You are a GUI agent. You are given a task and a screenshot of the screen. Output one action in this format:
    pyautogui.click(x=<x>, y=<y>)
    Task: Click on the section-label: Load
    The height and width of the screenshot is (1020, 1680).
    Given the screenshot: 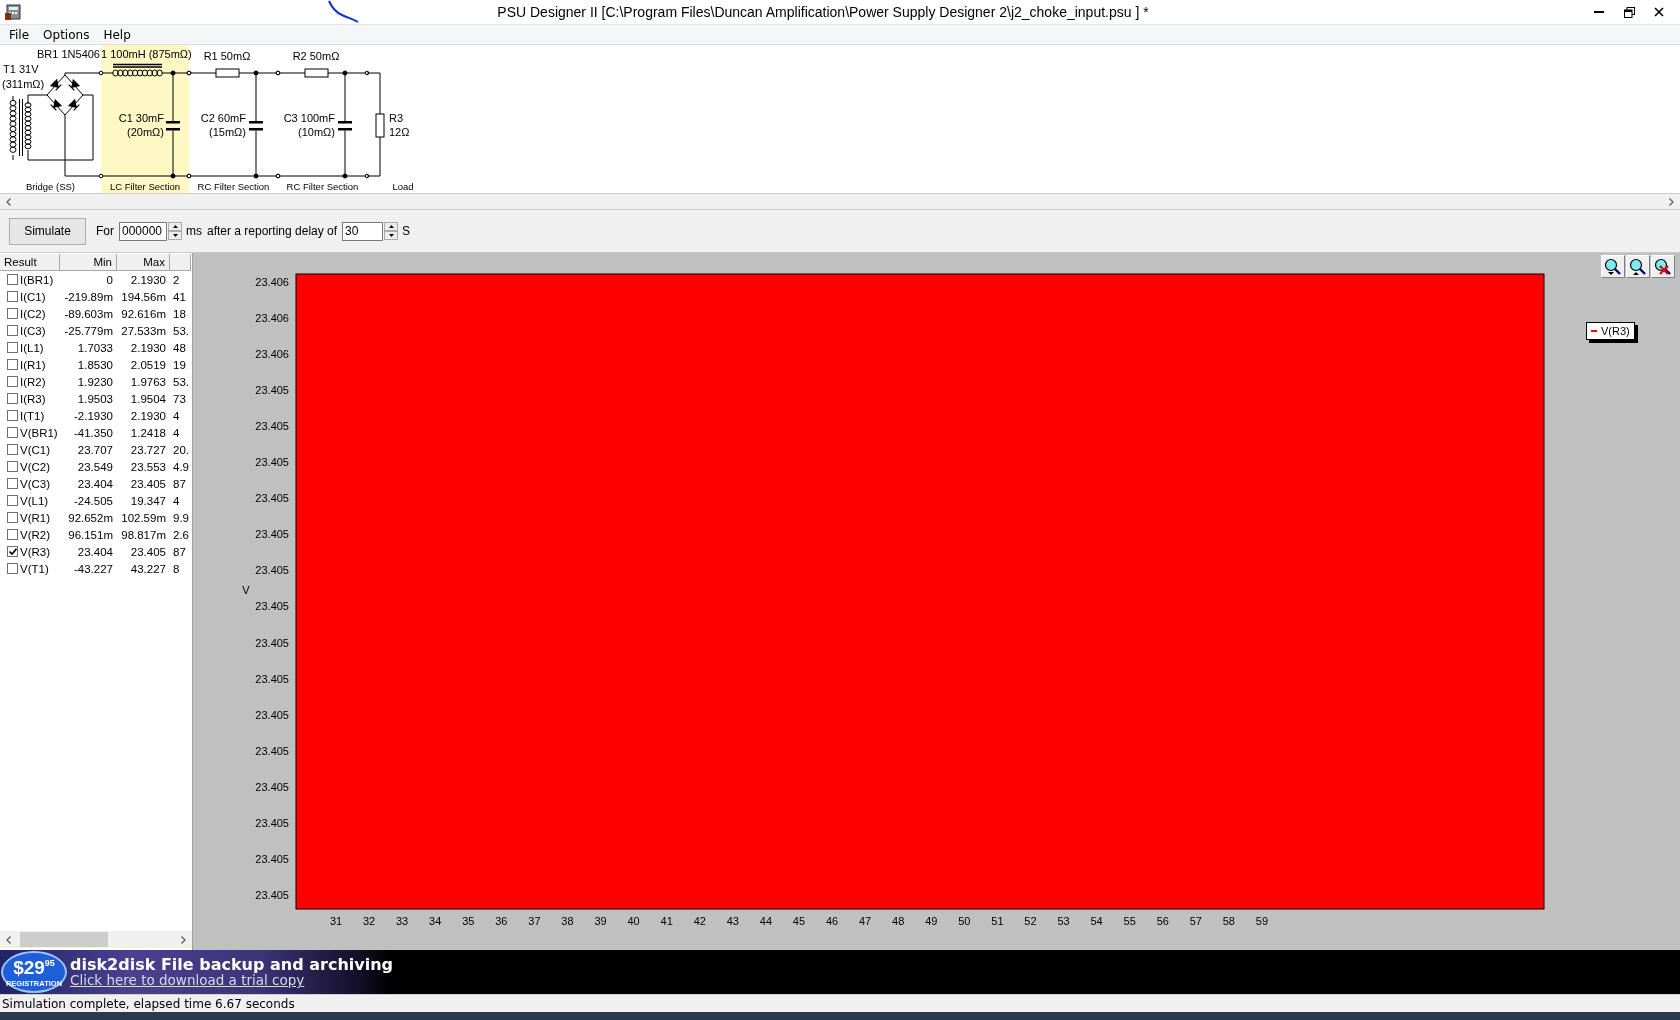 What is the action you would take?
    pyautogui.click(x=403, y=186)
    